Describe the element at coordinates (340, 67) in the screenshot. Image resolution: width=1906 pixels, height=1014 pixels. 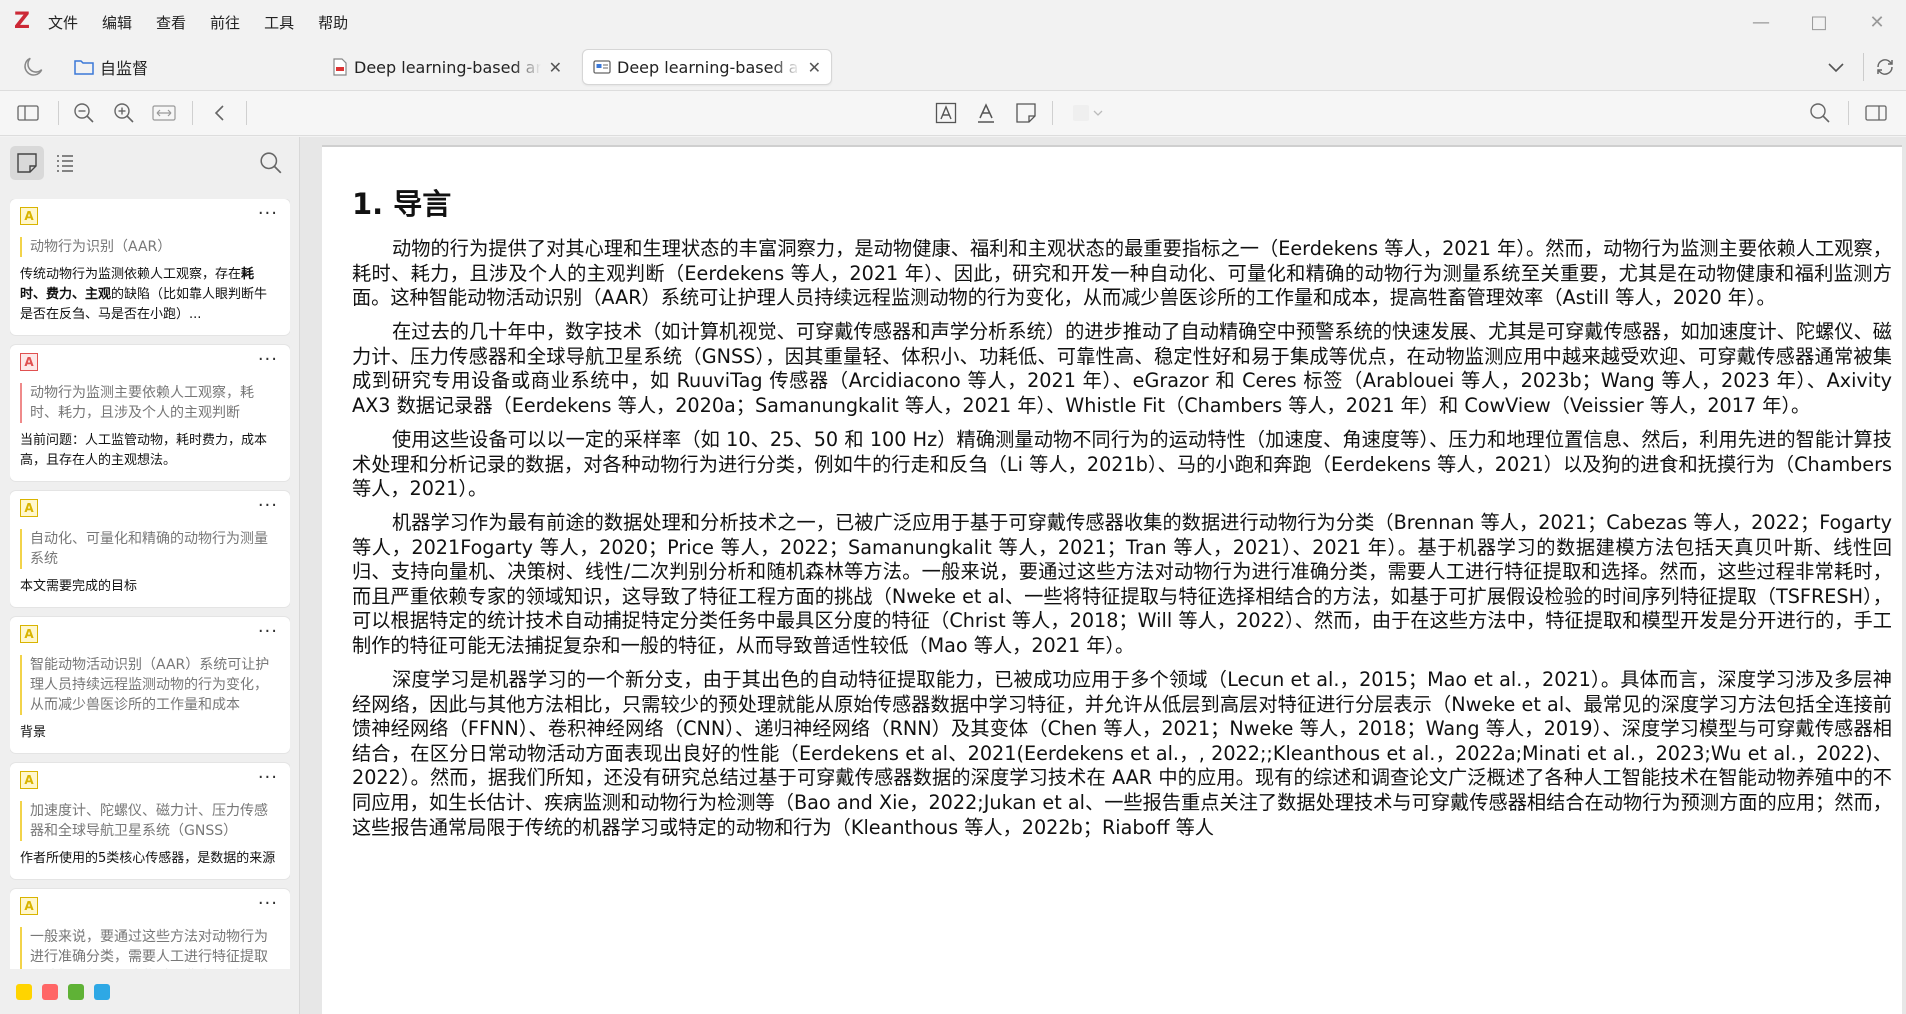
I see `pdf-icon` at that location.